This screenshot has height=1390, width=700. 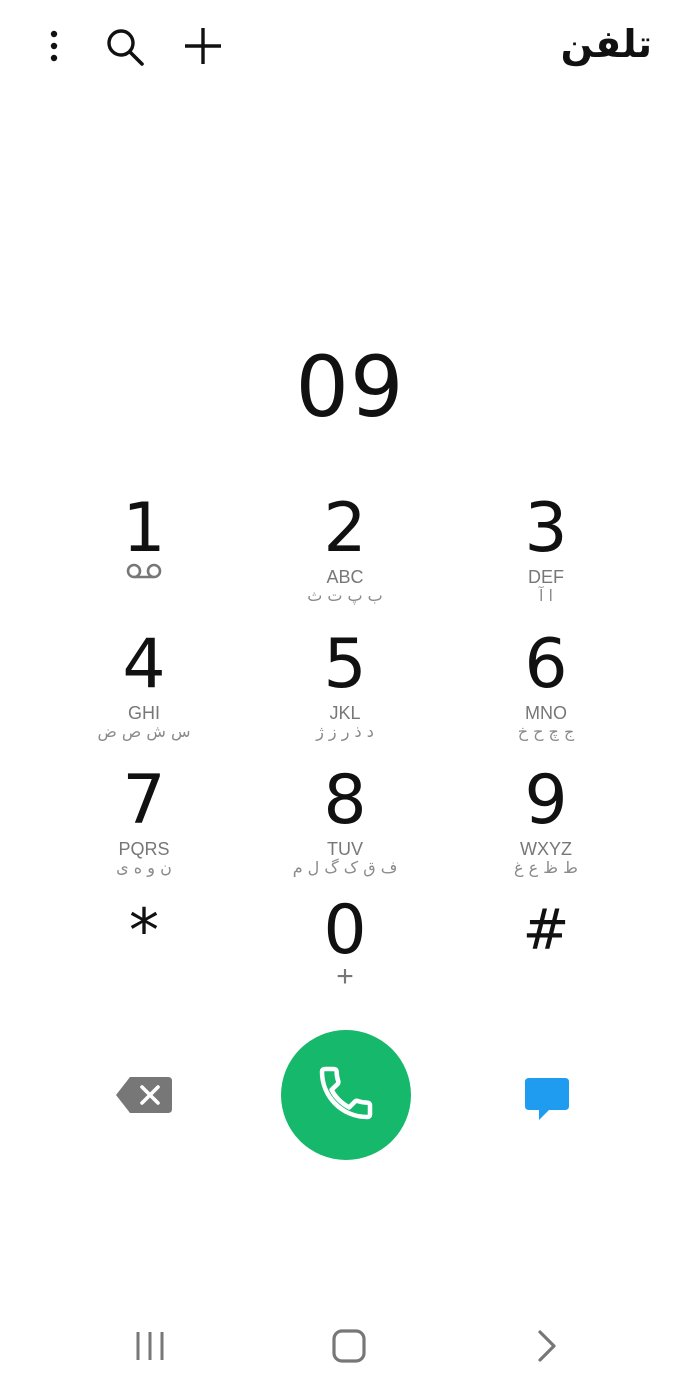 I want to click on key-digit: *, so click(x=144, y=931).